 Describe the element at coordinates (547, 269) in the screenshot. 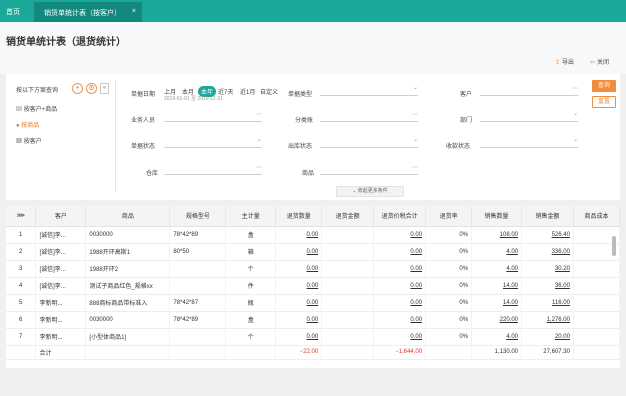

I see `cell-sale-amt: 30.20` at that location.